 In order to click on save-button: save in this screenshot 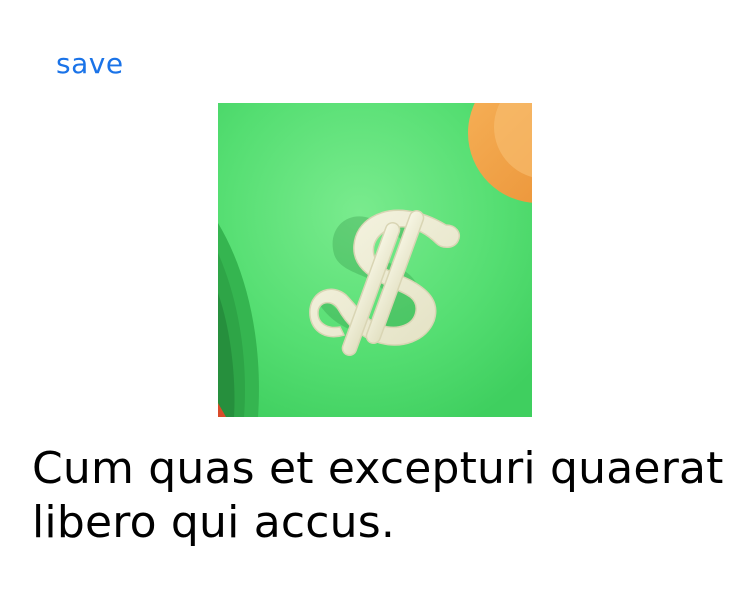, I will do `click(90, 64)`.